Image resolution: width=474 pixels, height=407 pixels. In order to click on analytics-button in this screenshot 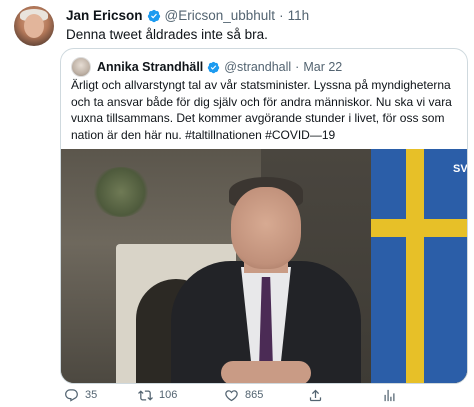, I will do `click(389, 395)`.